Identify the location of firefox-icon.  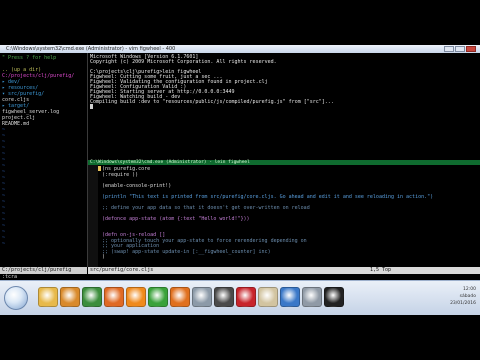
(114, 297).